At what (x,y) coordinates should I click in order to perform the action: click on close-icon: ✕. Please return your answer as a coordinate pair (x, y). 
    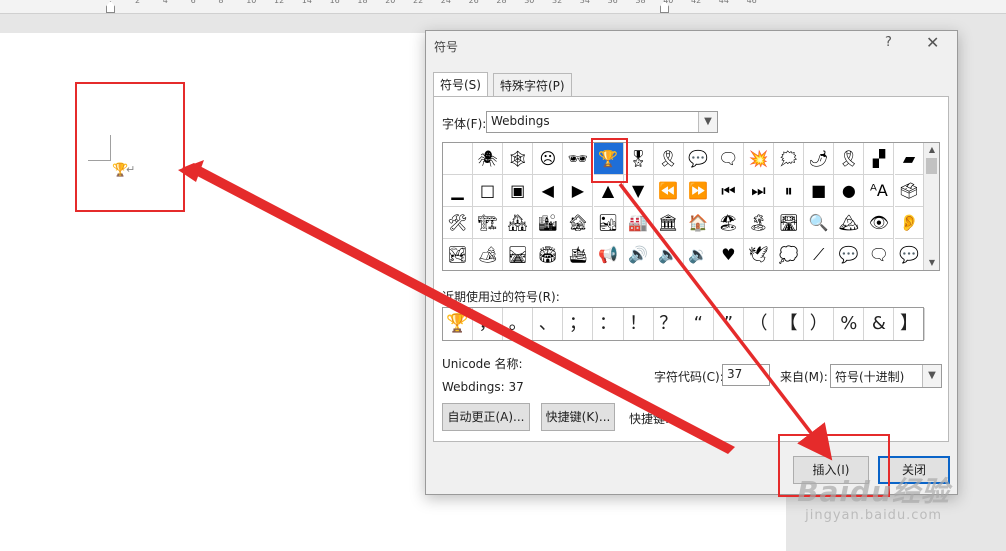
    Looking at the image, I should click on (932, 42).